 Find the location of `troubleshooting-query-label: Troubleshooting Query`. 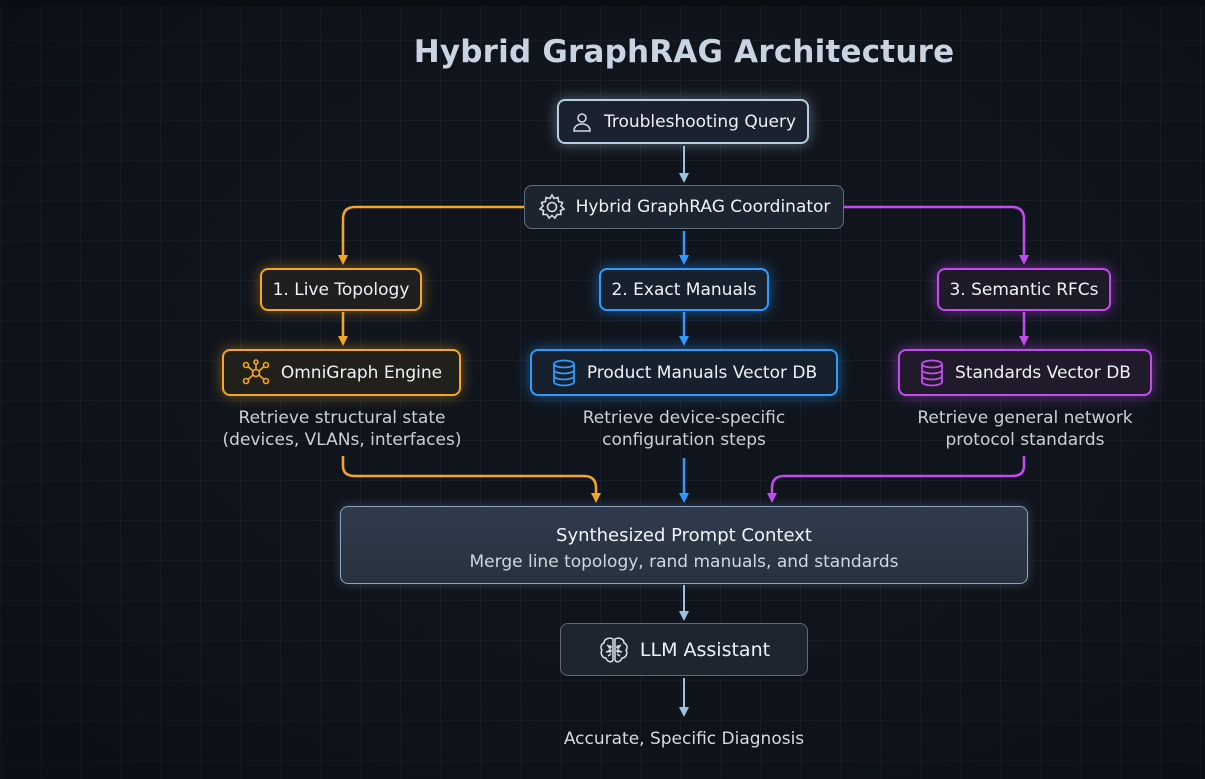

troubleshooting-query-label: Troubleshooting Query is located at coordinates (700, 121).